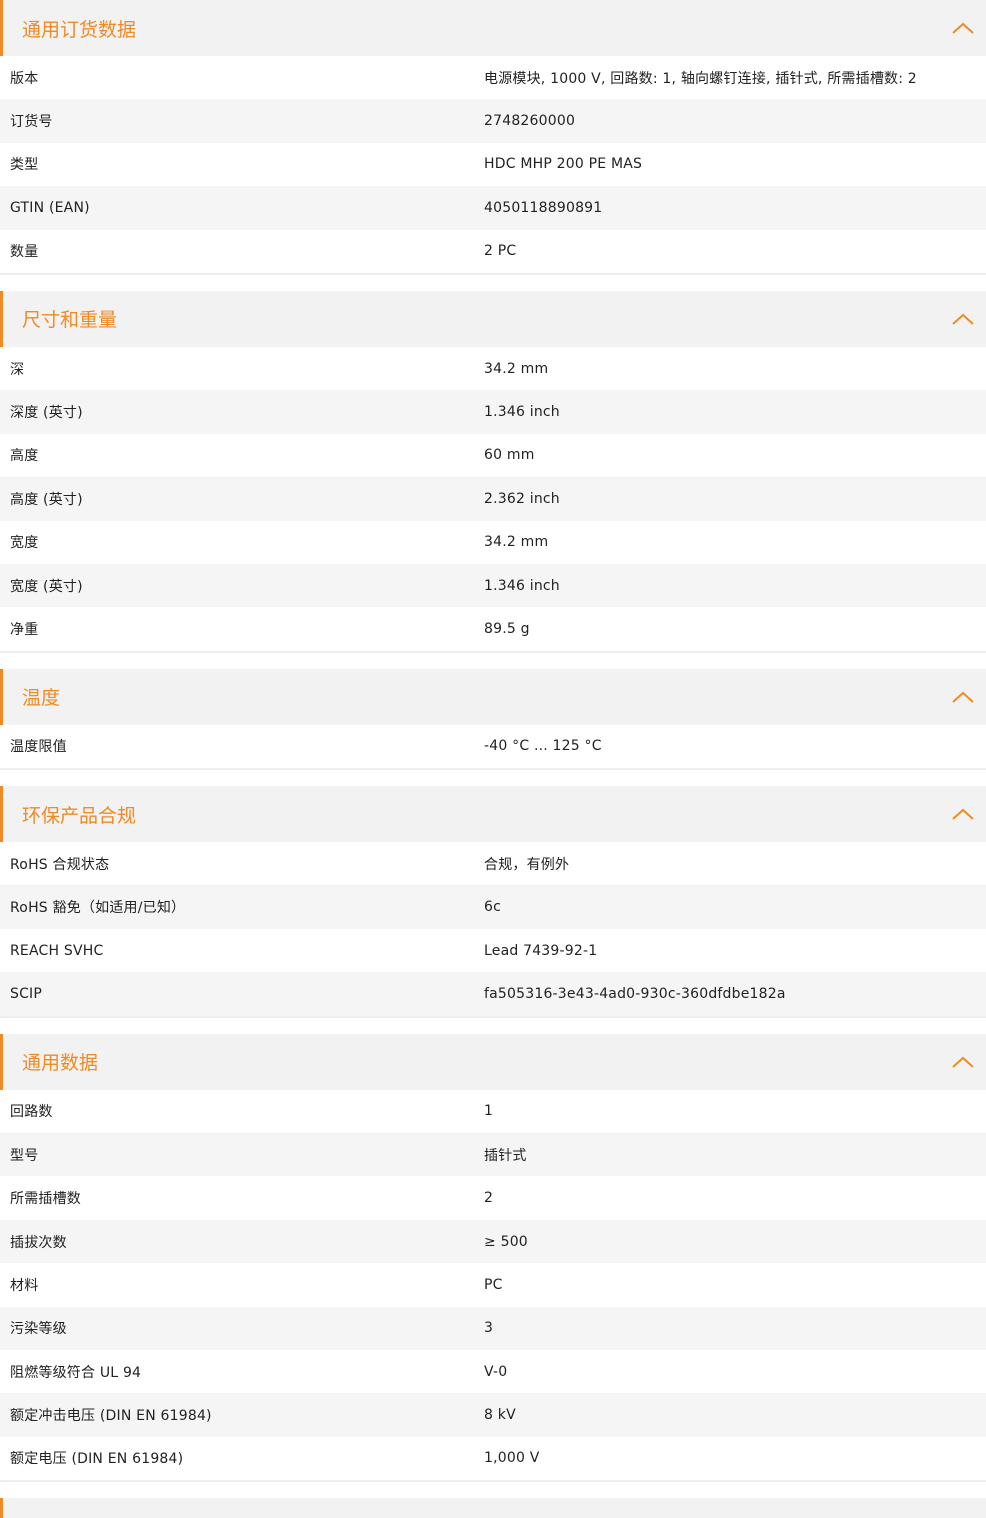  I want to click on table-row: 订货号 2748260000, so click(493, 121).